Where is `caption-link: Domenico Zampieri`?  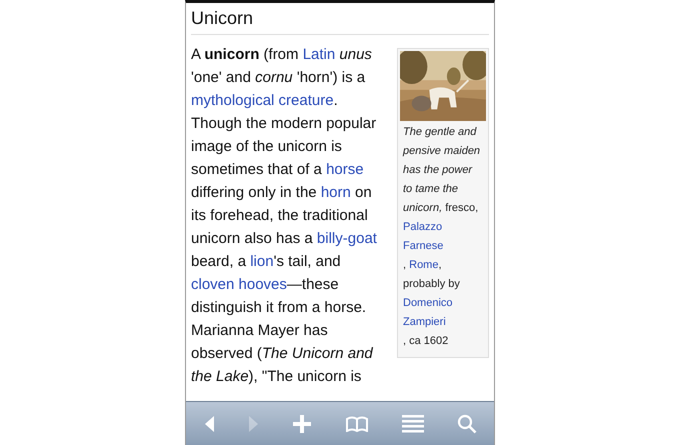 caption-link: Domenico Zampieri is located at coordinates (442, 313).